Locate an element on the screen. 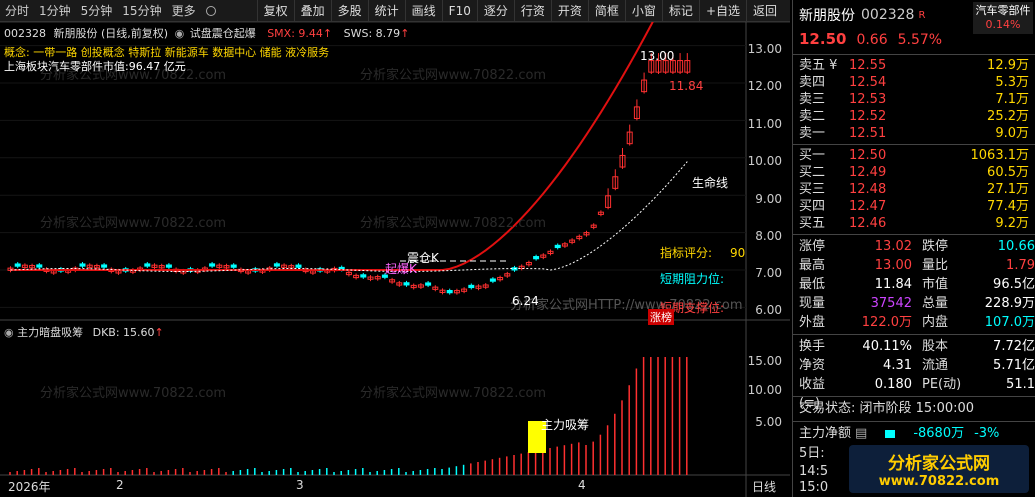  ask-price: 12.54 is located at coordinates (868, 82).